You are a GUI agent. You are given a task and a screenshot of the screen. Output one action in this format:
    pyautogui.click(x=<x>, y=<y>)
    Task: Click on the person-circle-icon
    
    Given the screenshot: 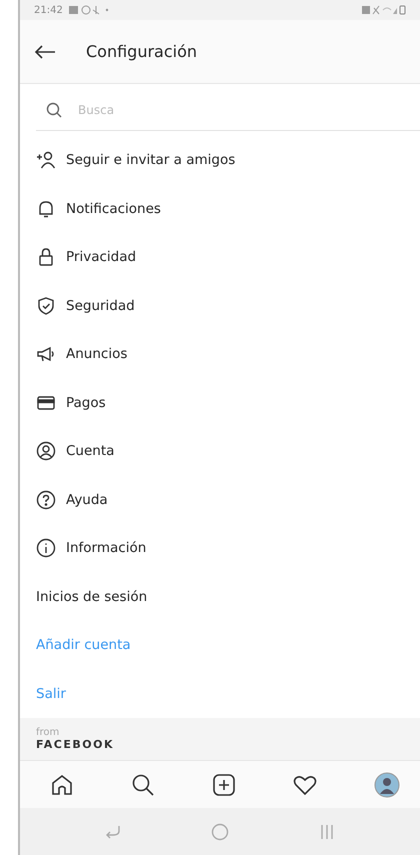 What is the action you would take?
    pyautogui.click(x=46, y=451)
    